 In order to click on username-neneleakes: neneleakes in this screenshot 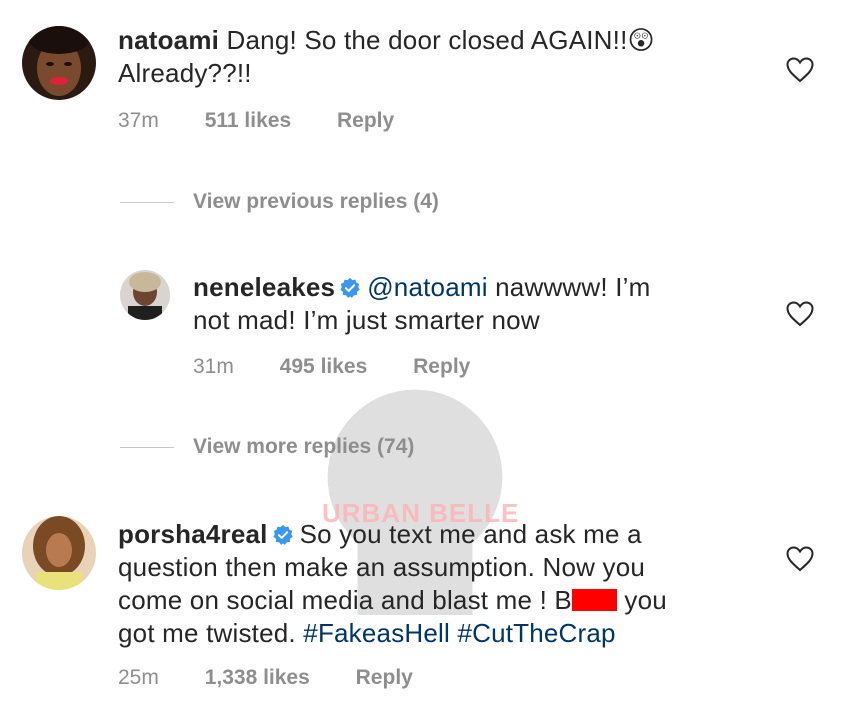, I will do `click(264, 287)`.